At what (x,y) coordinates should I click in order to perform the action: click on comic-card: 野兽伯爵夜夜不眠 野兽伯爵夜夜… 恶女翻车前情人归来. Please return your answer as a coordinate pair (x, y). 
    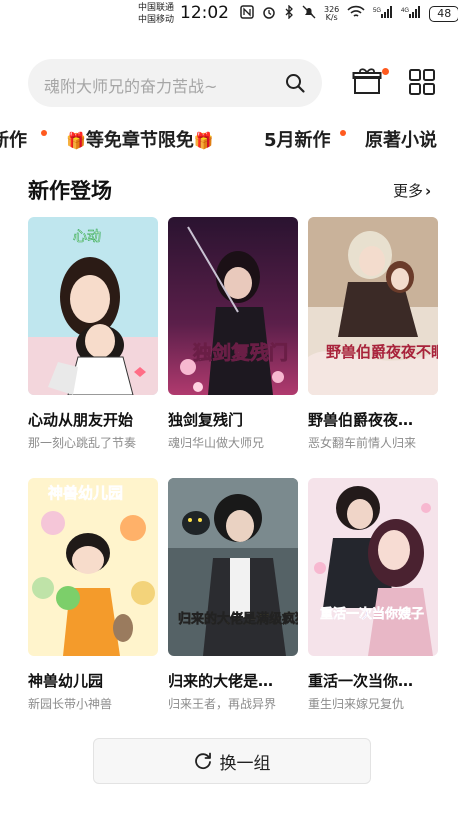
    Looking at the image, I should click on (373, 334).